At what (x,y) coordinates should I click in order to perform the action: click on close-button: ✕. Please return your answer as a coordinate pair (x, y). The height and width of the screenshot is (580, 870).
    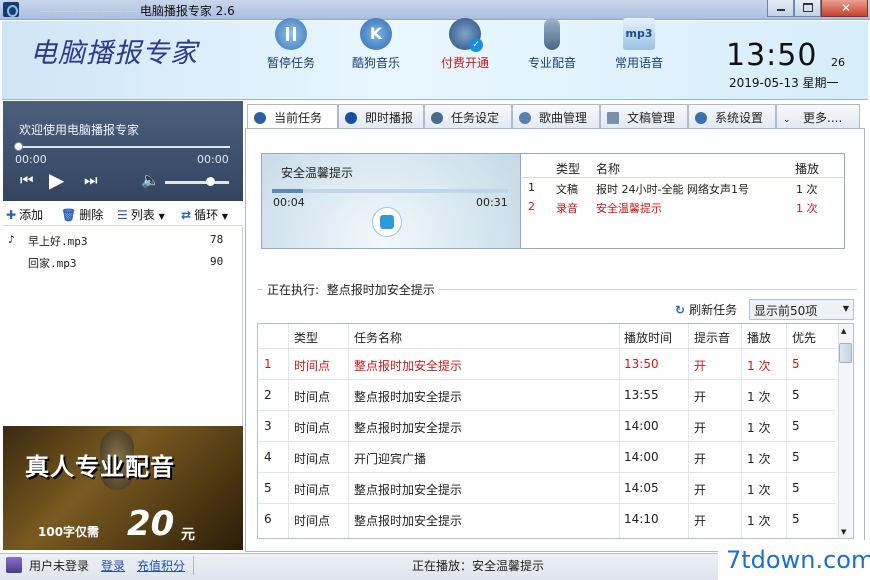
    Looking at the image, I should click on (844, 8).